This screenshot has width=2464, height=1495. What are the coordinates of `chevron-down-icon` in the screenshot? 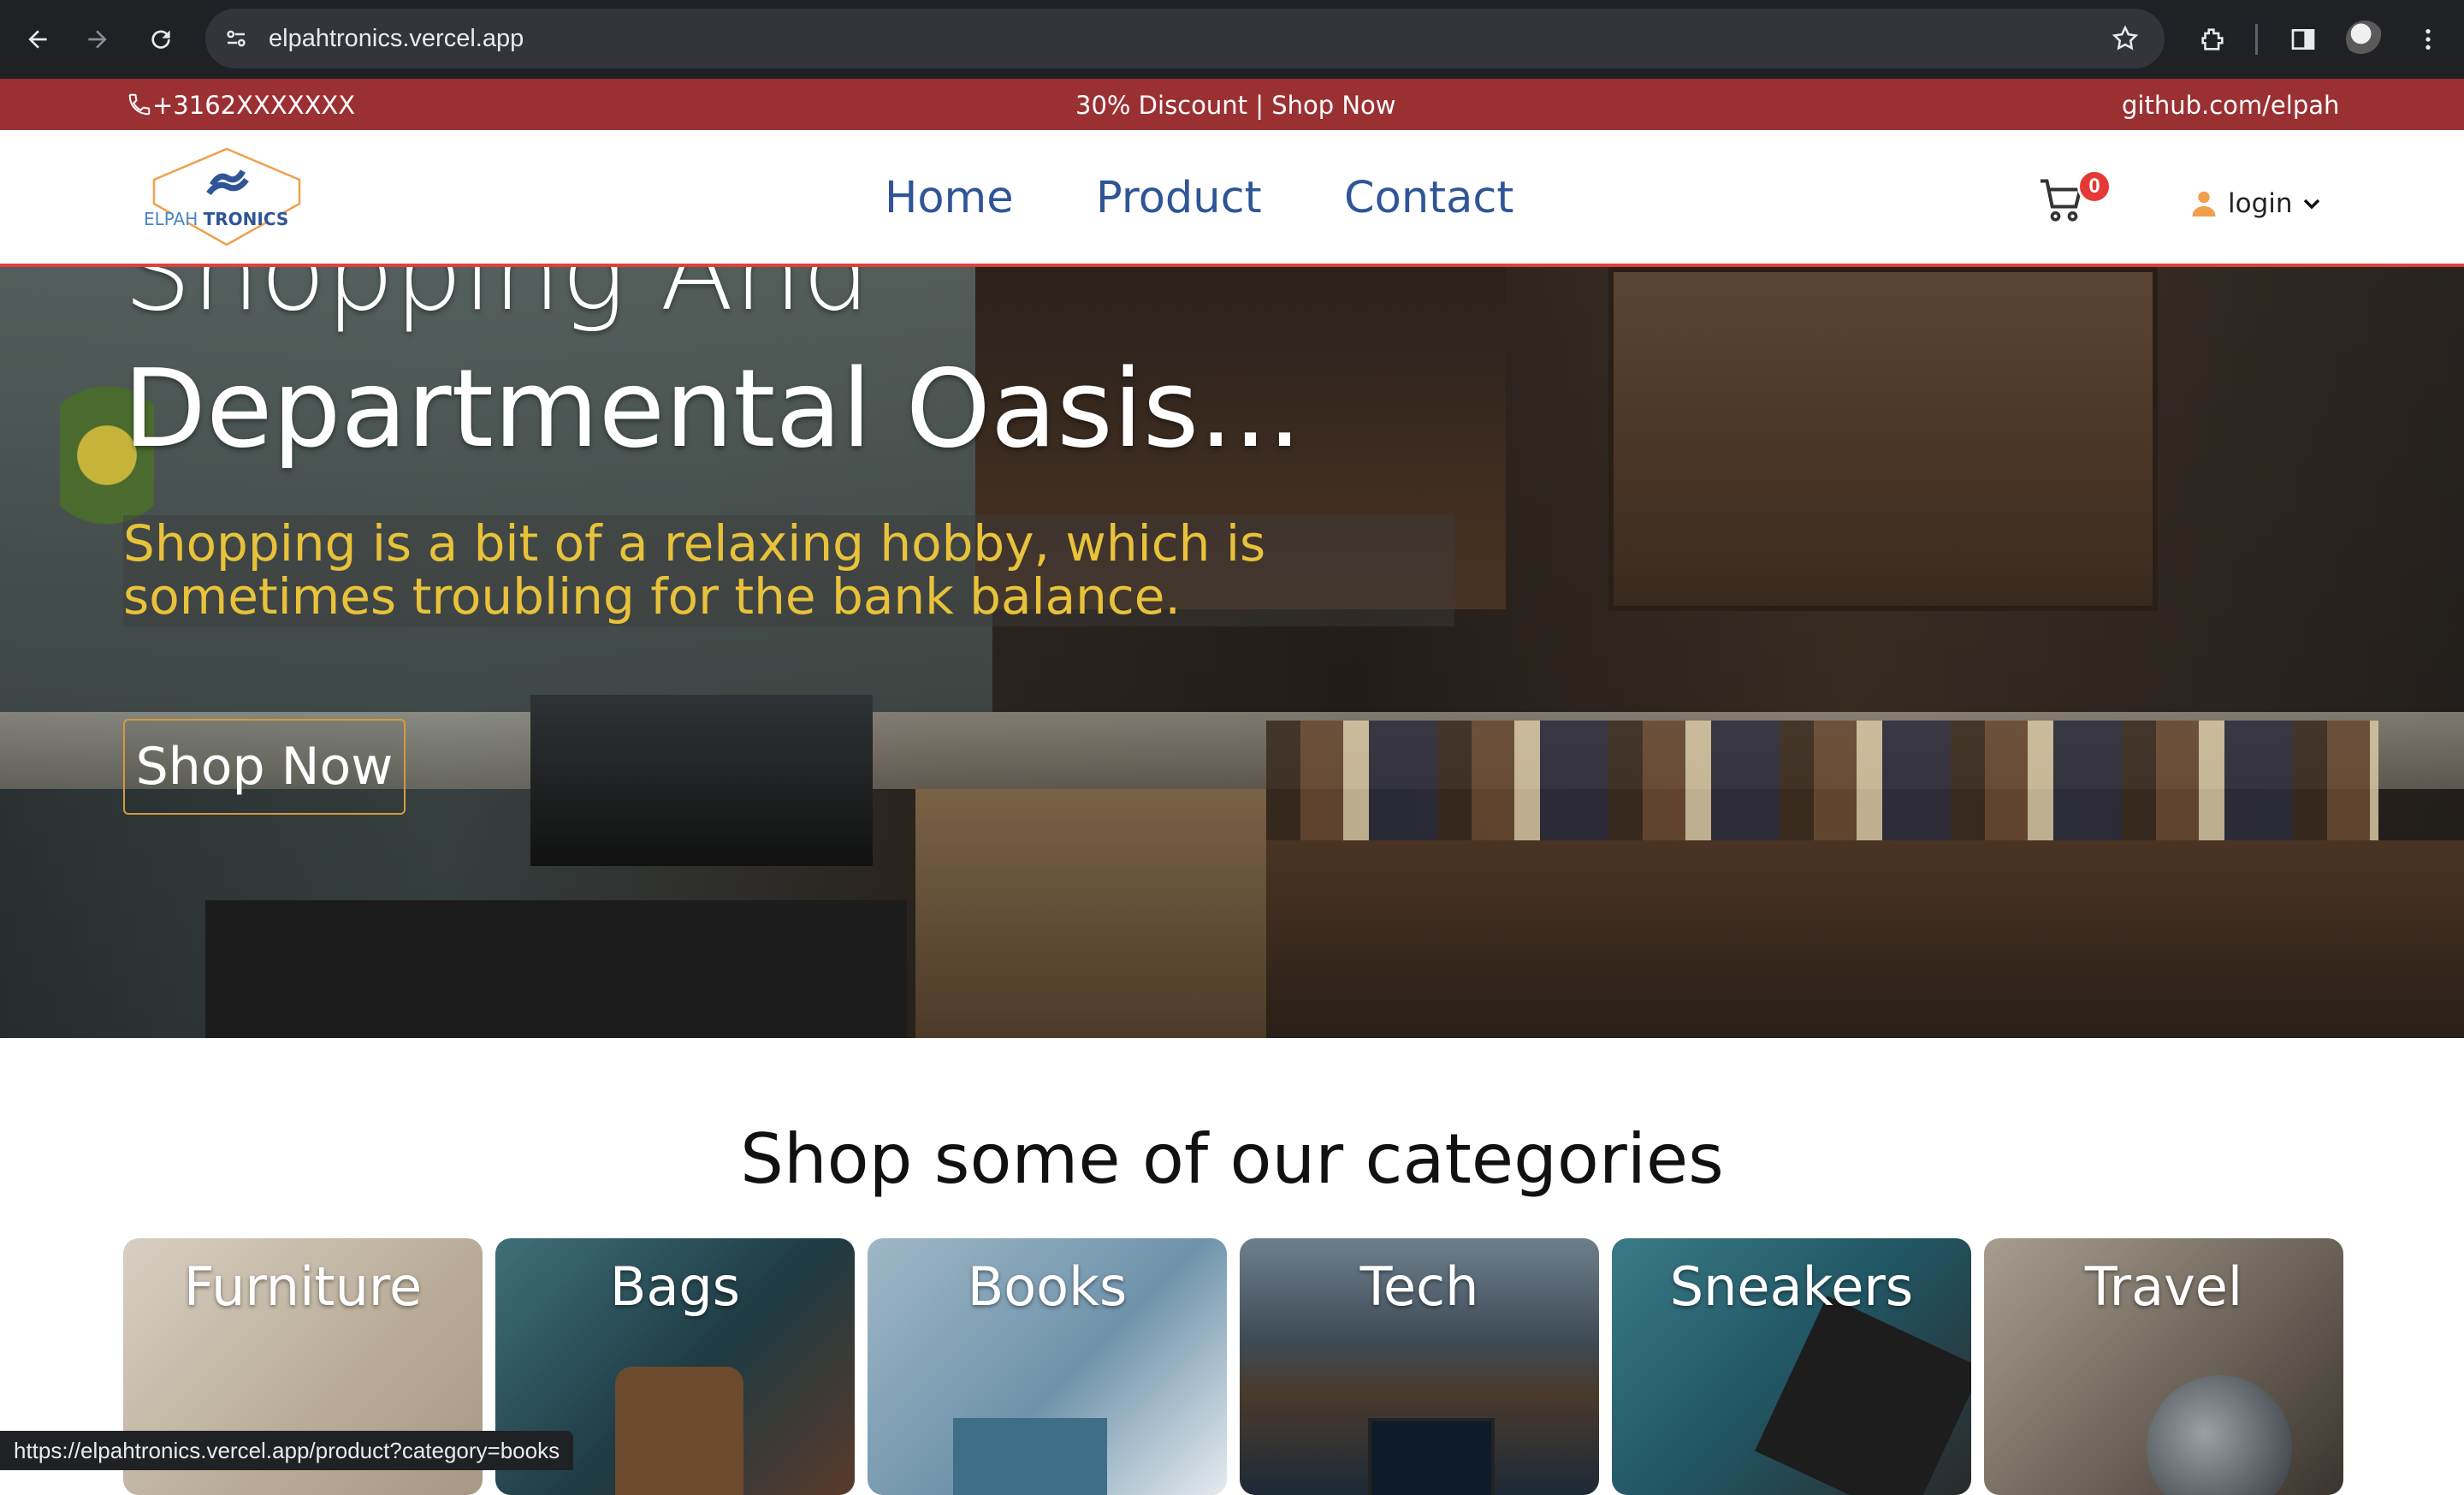 It's located at (2311, 204).